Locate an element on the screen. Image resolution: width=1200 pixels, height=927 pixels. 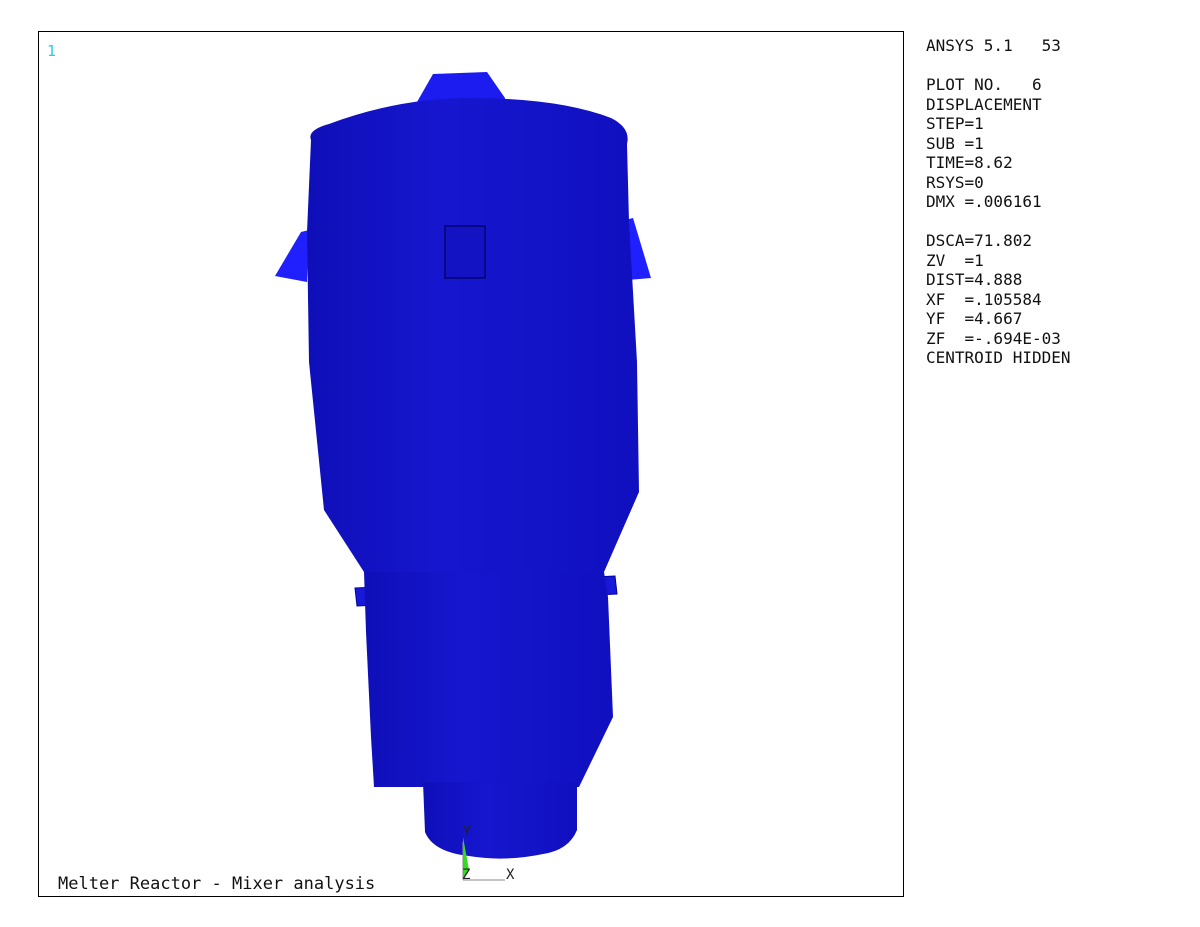
product-header: ANSYS 5.1 53 is located at coordinates (998, 46).